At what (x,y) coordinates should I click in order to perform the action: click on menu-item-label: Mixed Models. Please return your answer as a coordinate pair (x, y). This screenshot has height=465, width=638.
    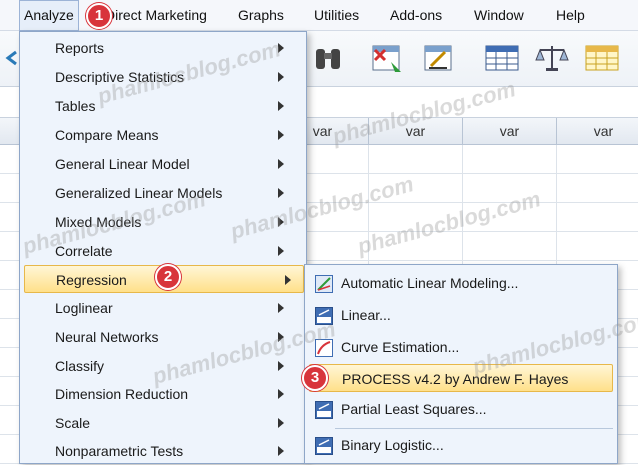
    Looking at the image, I should click on (98, 222).